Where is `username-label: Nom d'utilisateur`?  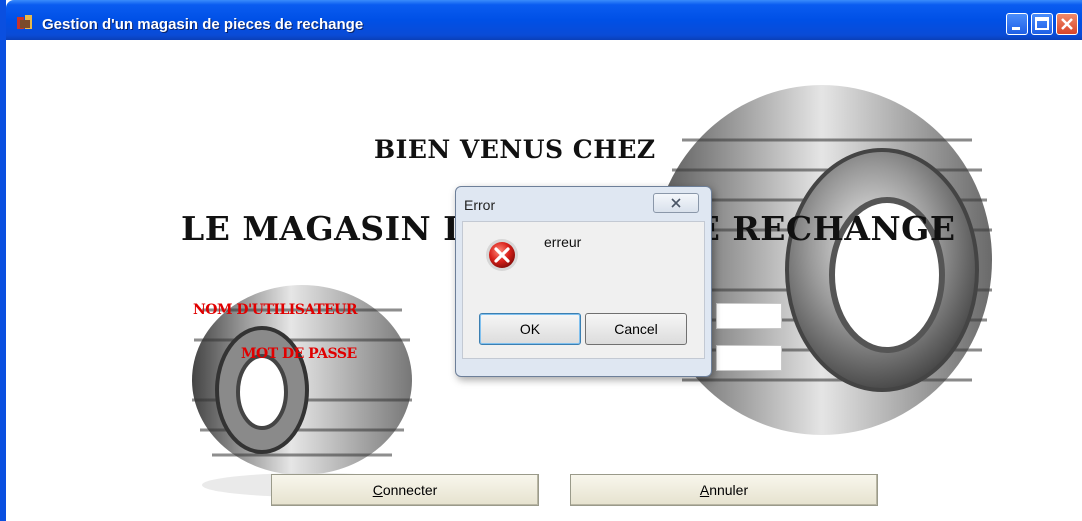
username-label: Nom d'utilisateur is located at coordinates (275, 310).